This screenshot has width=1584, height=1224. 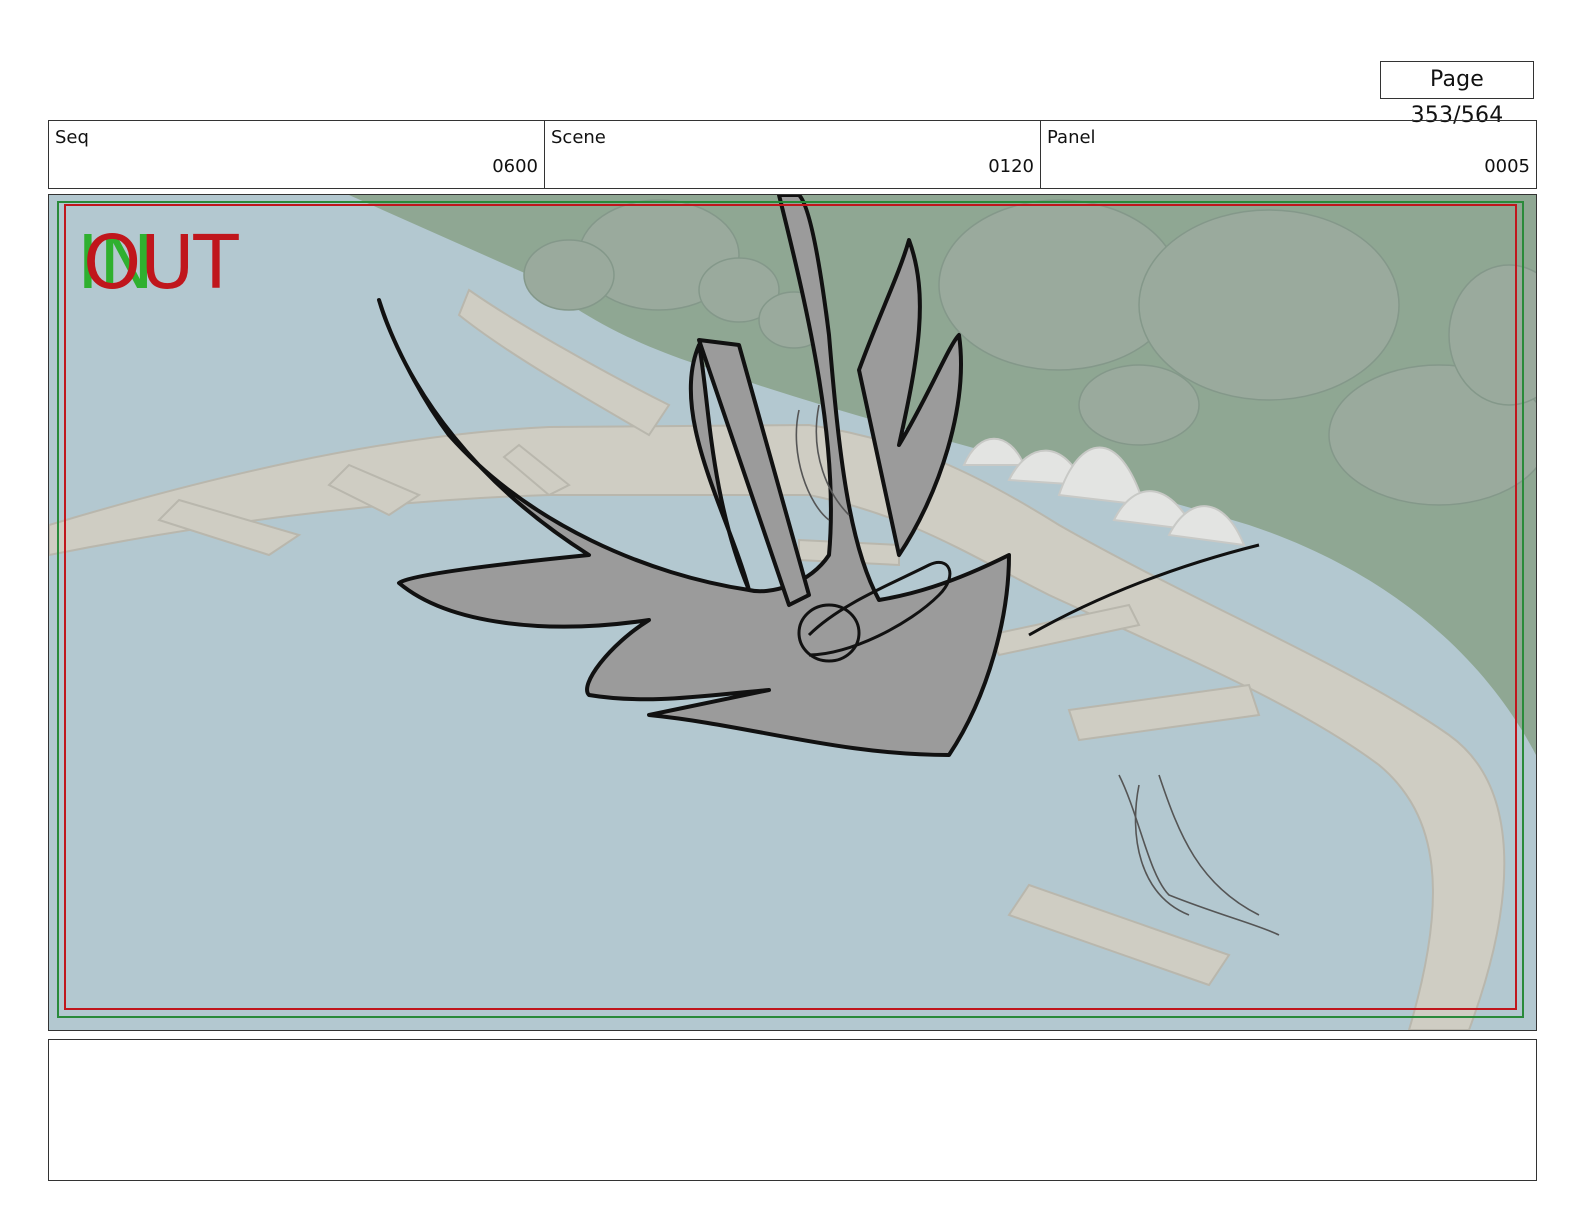 I want to click on out-marker: OUT, so click(x=161, y=263).